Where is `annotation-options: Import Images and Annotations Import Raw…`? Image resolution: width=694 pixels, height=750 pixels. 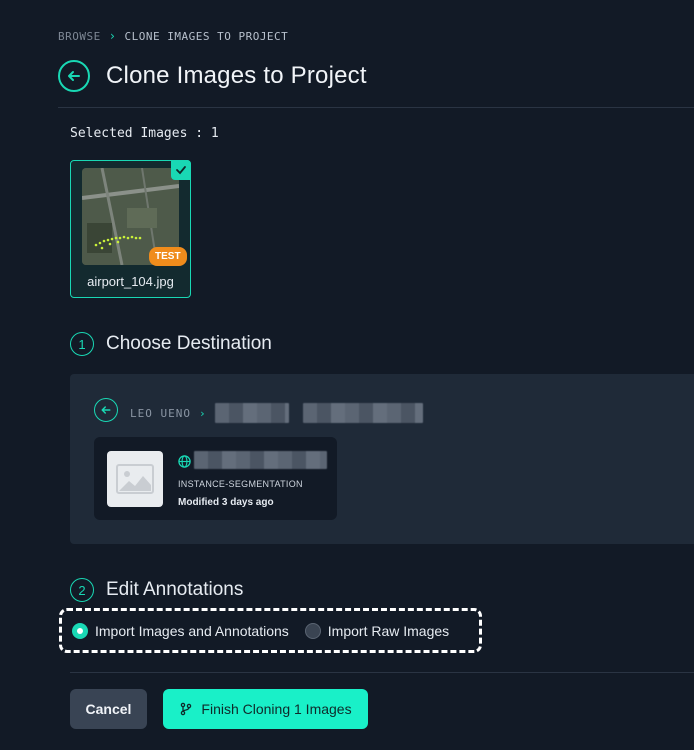 annotation-options: Import Images and Annotations Import Raw… is located at coordinates (270, 630).